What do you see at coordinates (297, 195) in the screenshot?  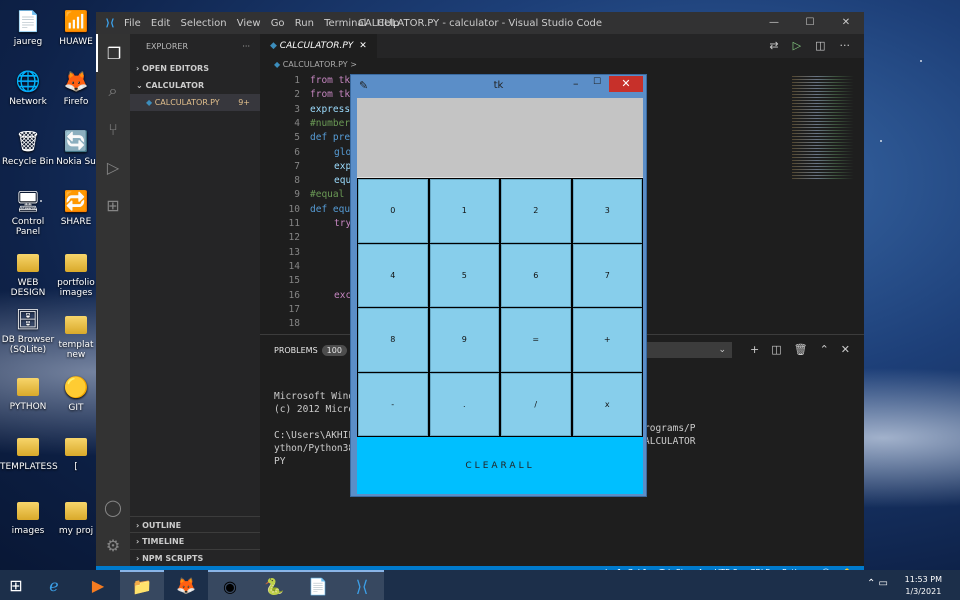 I see `line-number: 9` at bounding box center [297, 195].